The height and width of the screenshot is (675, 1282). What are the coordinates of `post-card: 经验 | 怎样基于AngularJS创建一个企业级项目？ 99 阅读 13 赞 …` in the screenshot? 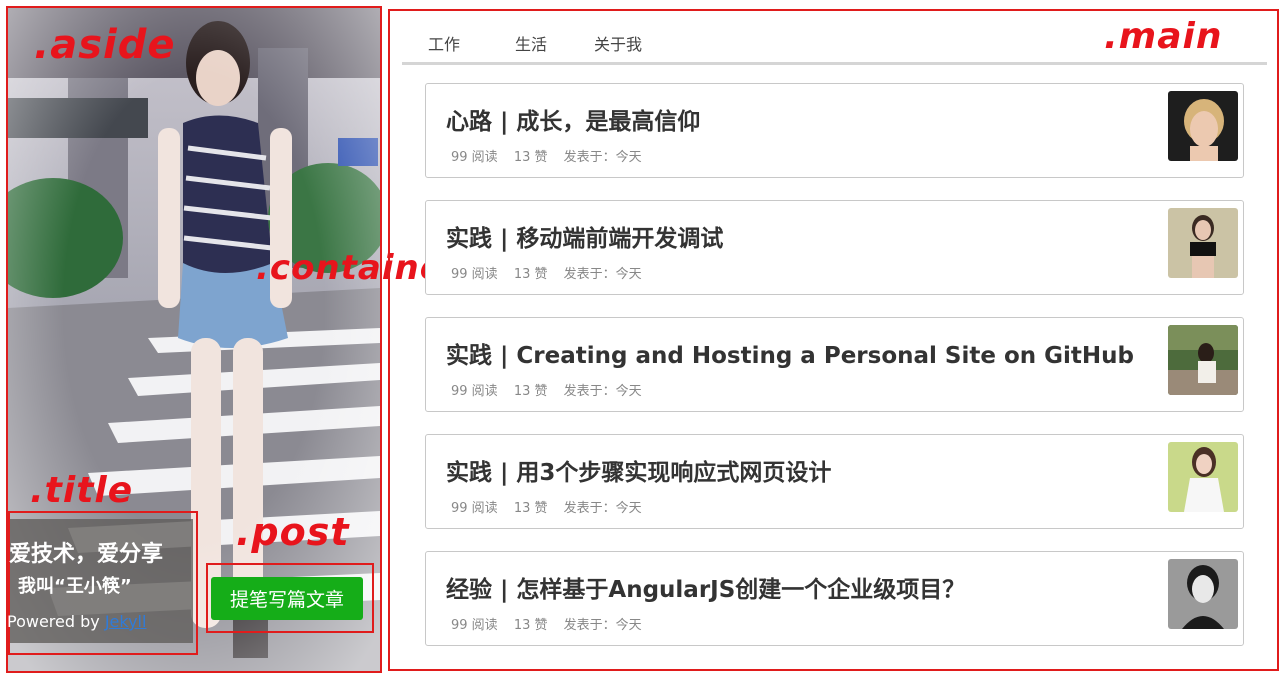 It's located at (834, 598).